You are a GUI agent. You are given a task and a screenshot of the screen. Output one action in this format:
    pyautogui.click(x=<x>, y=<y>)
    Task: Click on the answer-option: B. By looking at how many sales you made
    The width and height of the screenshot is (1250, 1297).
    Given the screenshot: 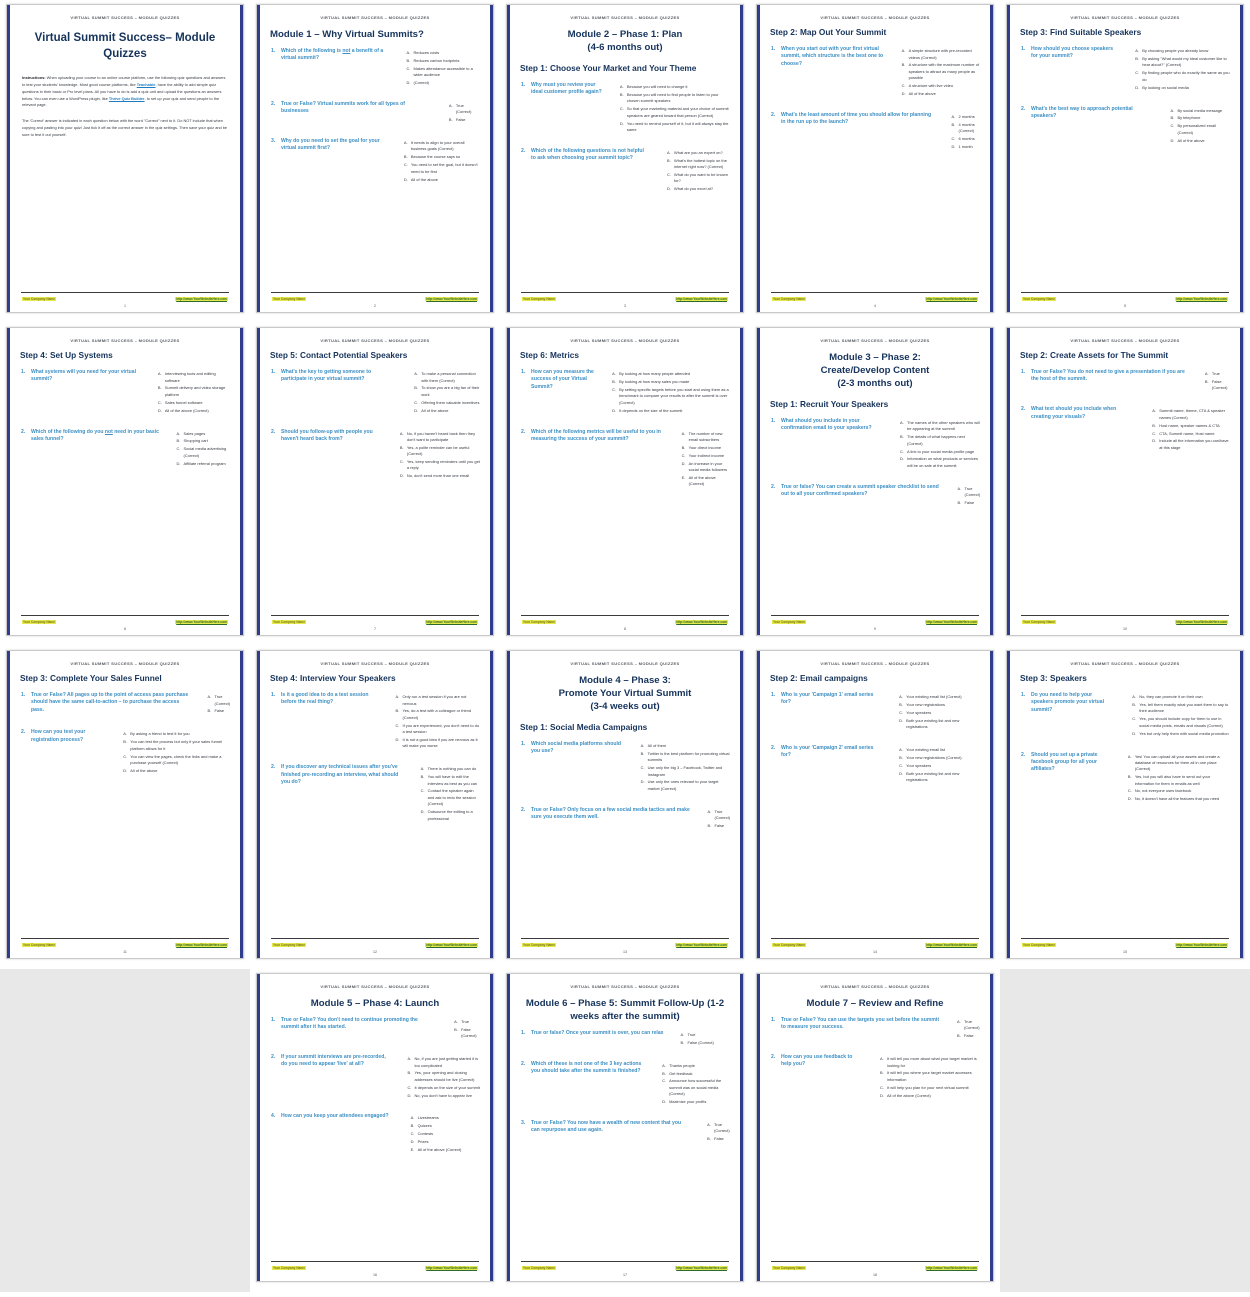 What is the action you would take?
    pyautogui.click(x=671, y=382)
    